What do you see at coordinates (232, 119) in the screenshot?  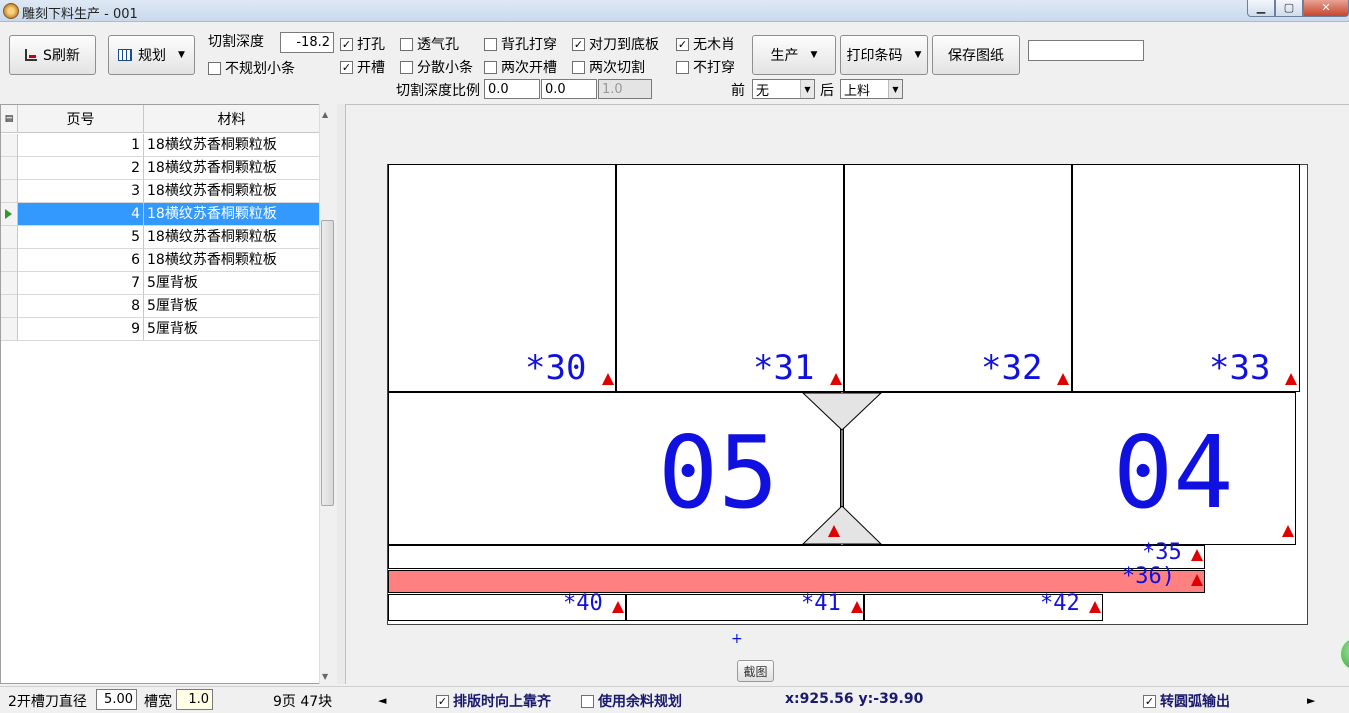 I see `column-header-material: 材料` at bounding box center [232, 119].